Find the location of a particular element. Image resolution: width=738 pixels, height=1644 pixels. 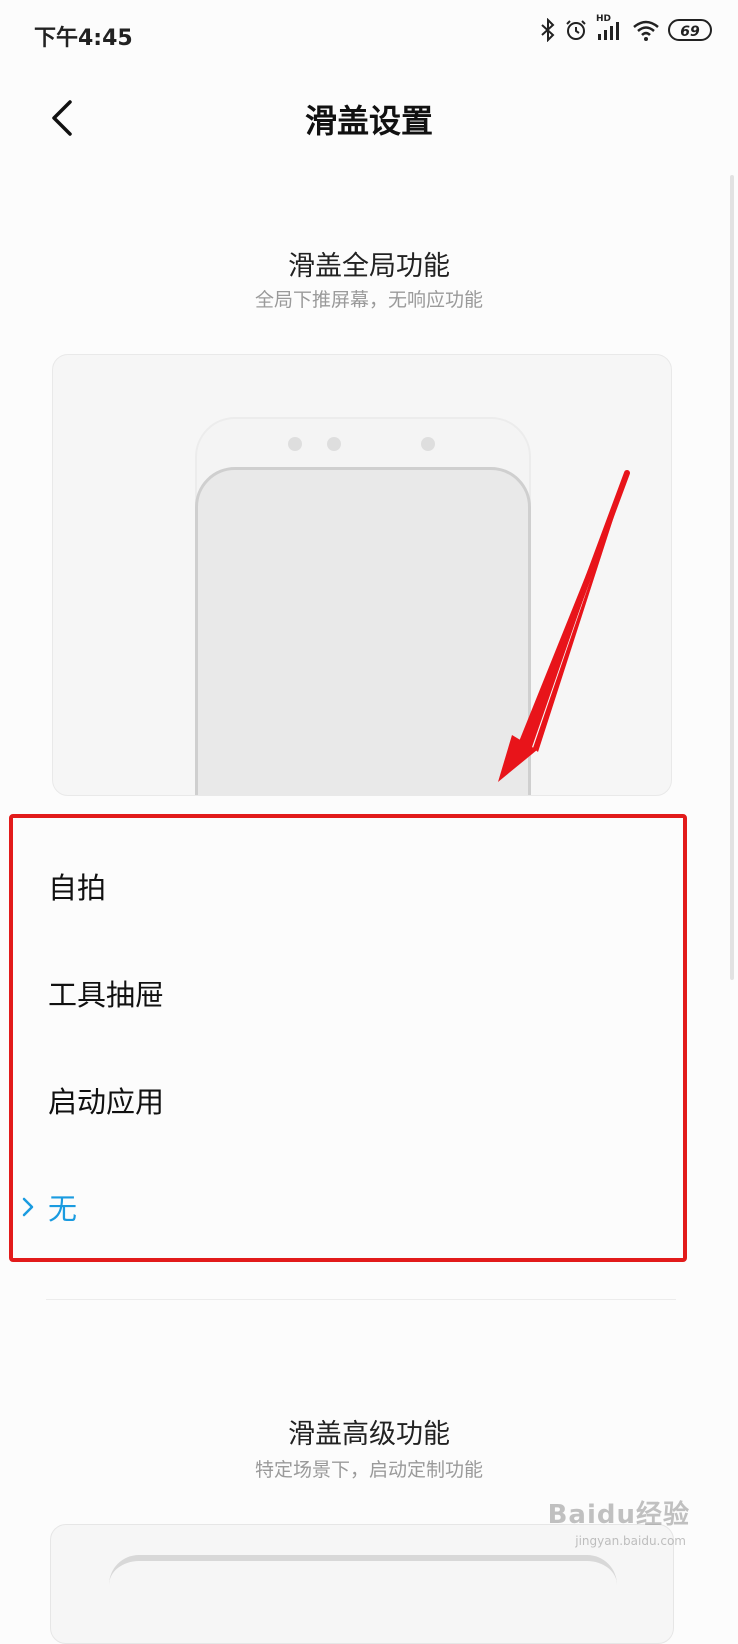

baidu-watermark: Baidu经验 is located at coordinates (618, 1515).